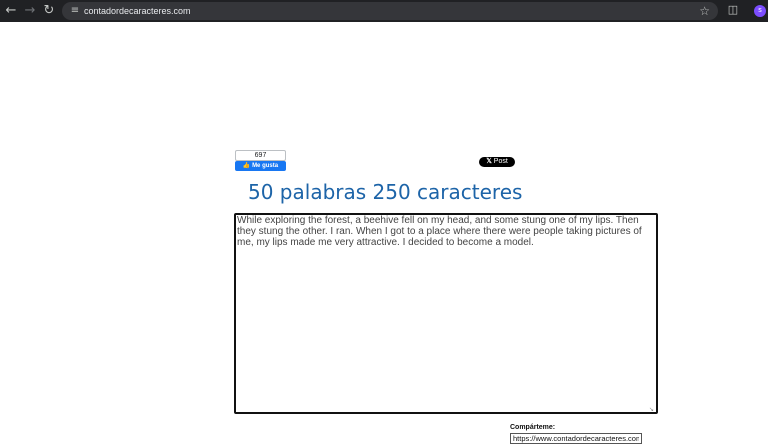 The height and width of the screenshot is (444, 768). I want to click on facebook-like-count: 697, so click(260, 155).